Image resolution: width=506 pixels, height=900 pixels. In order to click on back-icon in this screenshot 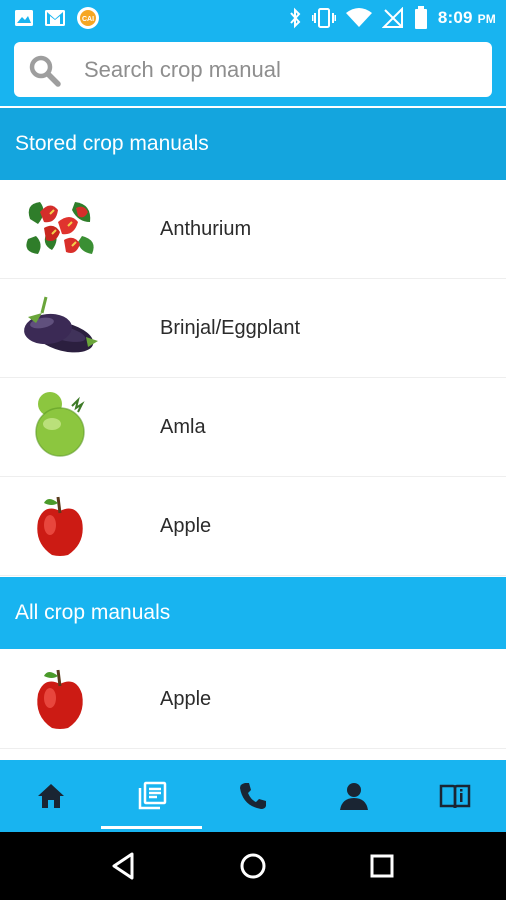, I will do `click(124, 866)`.